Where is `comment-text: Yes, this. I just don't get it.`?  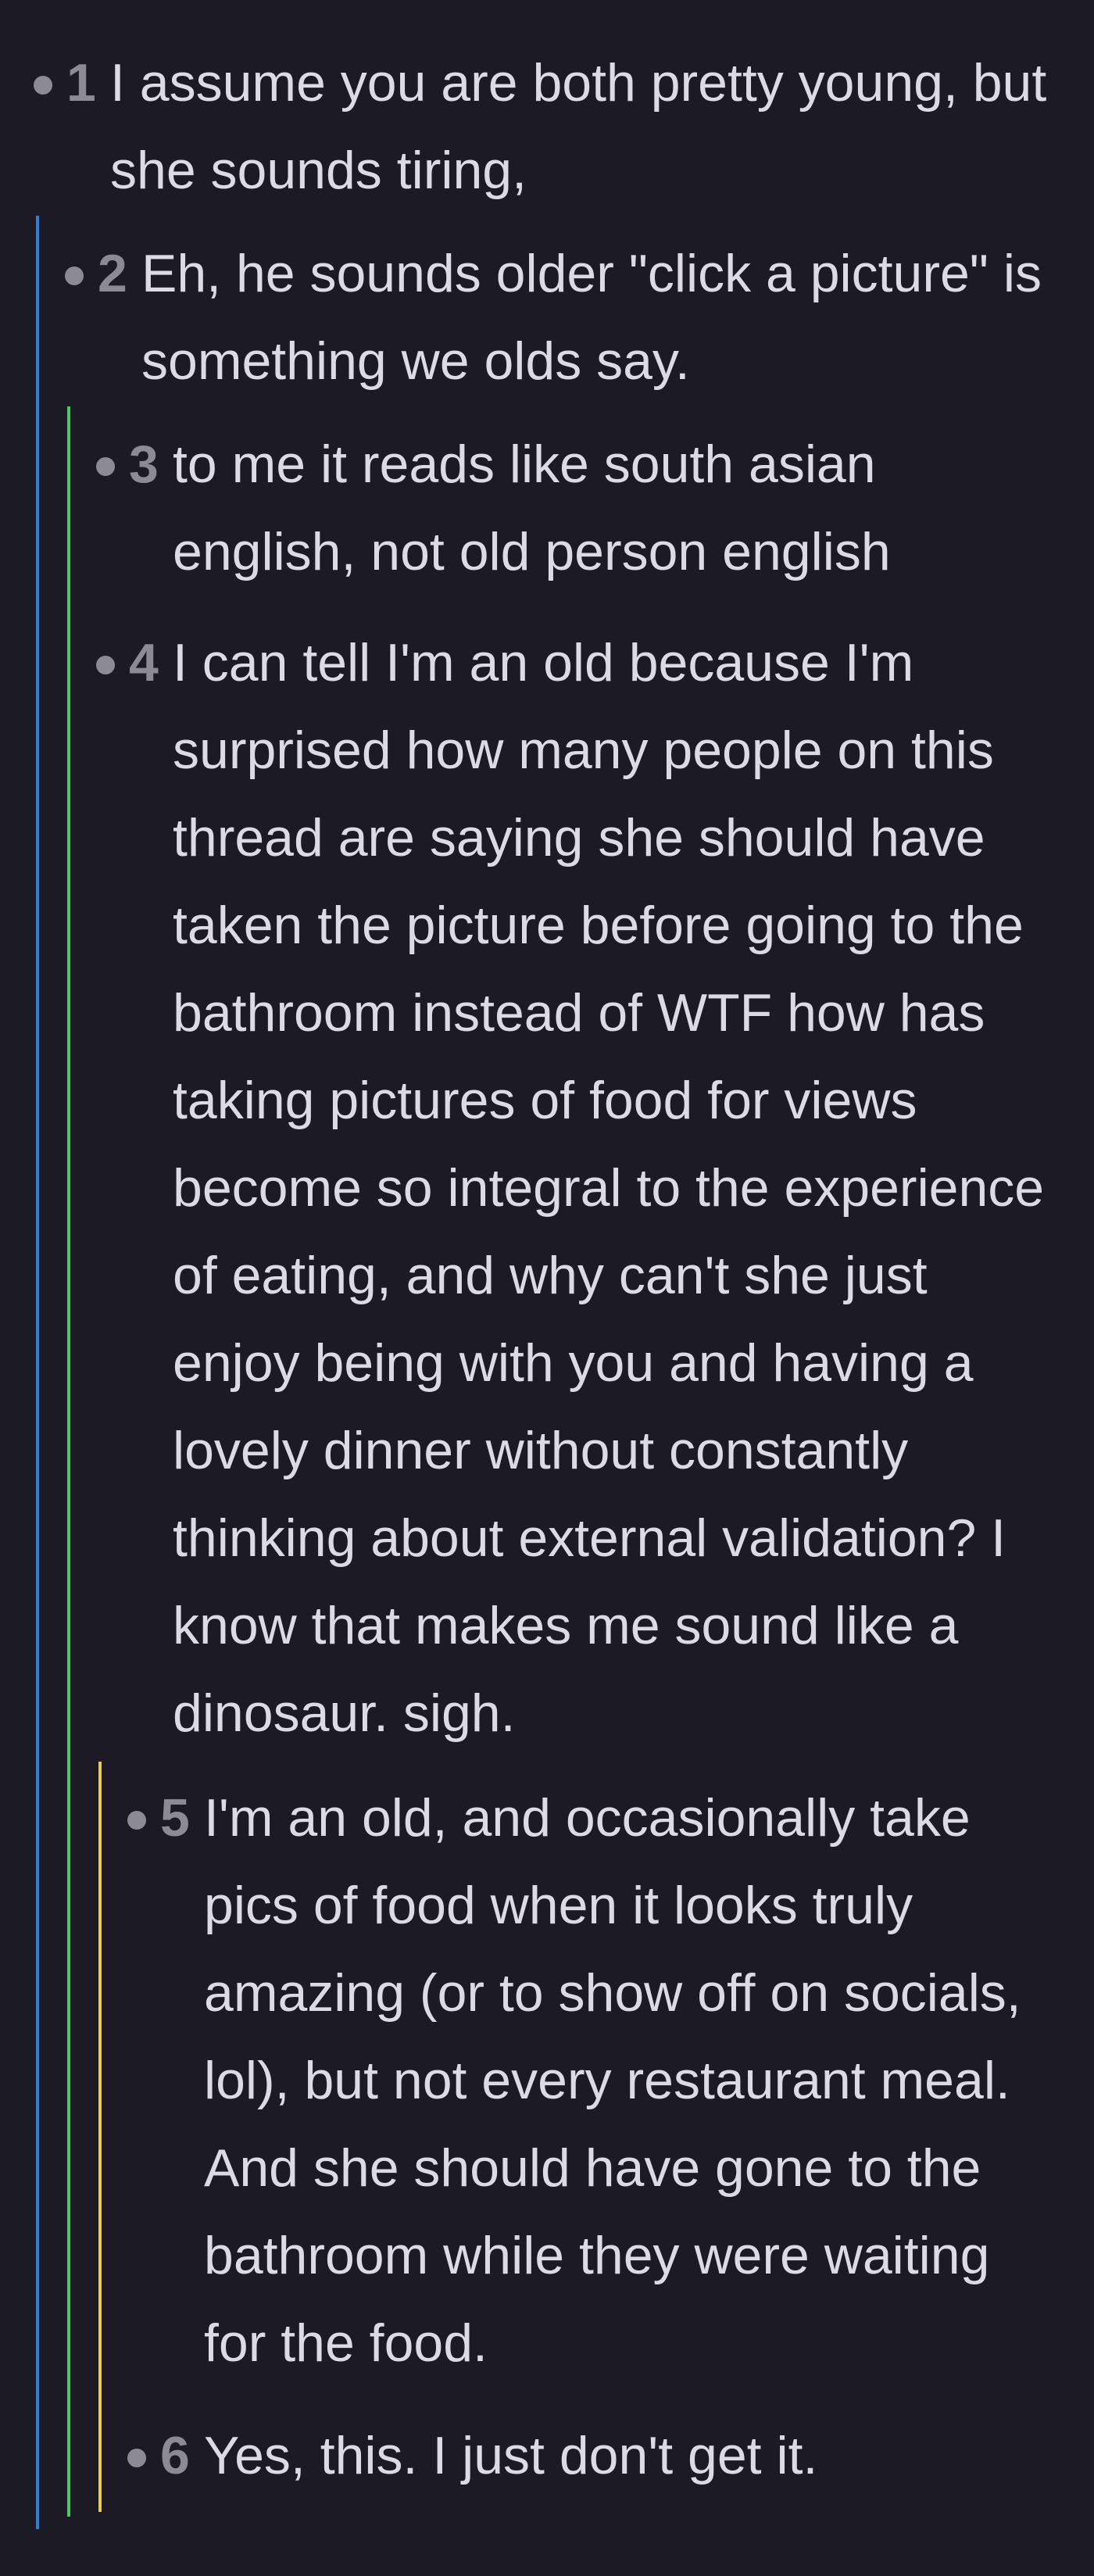
comment-text: Yes, this. I just don't get it. is located at coordinates (511, 2455).